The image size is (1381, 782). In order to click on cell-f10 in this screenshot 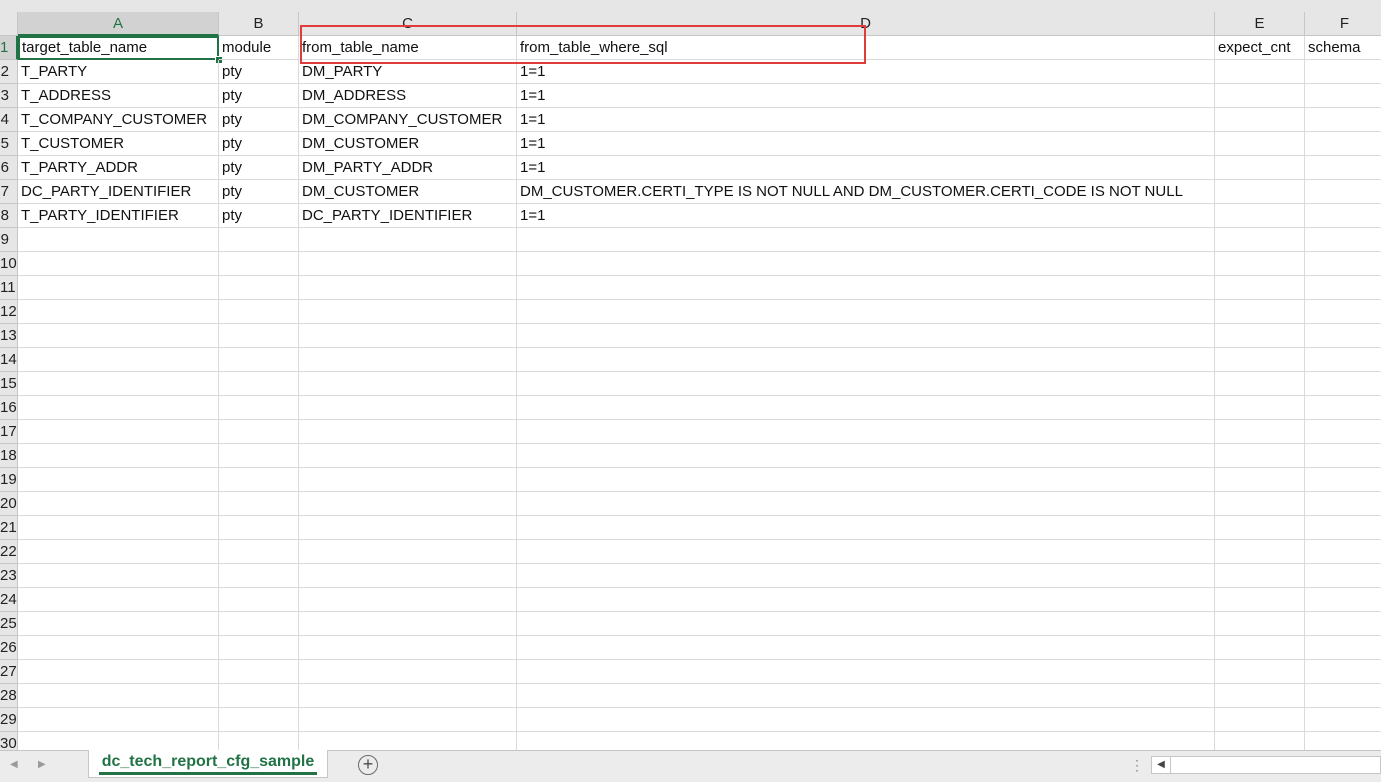, I will do `click(1343, 264)`.